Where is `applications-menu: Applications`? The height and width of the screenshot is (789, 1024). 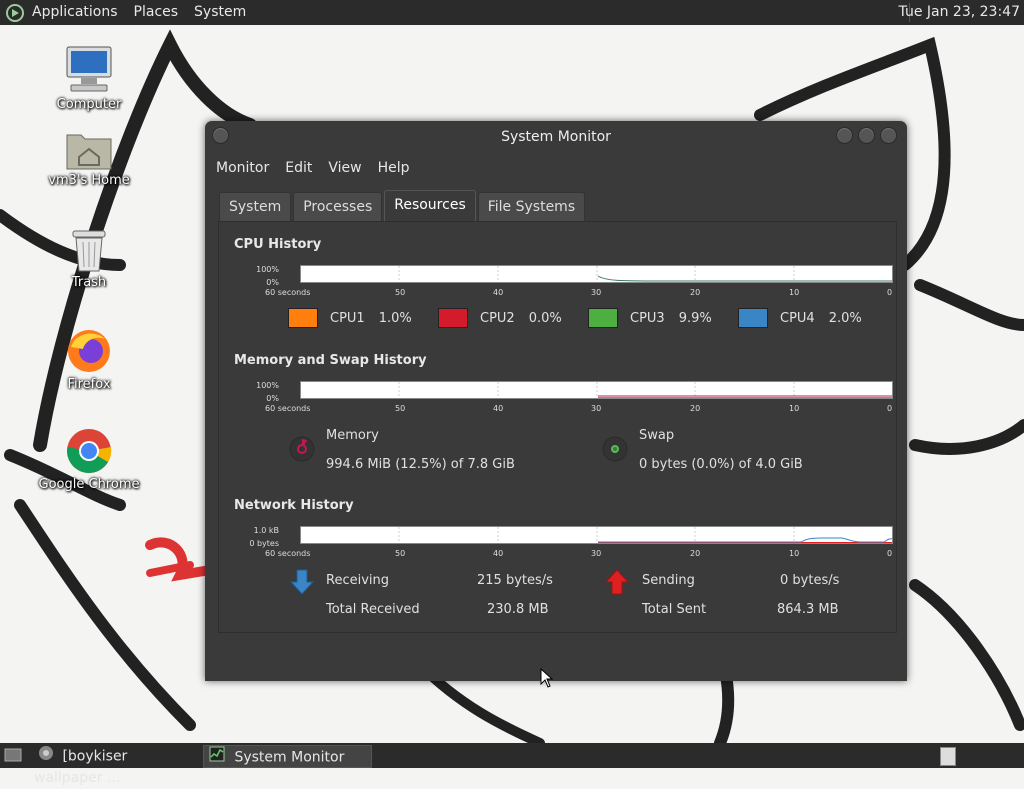
applications-menu: Applications is located at coordinates (75, 12).